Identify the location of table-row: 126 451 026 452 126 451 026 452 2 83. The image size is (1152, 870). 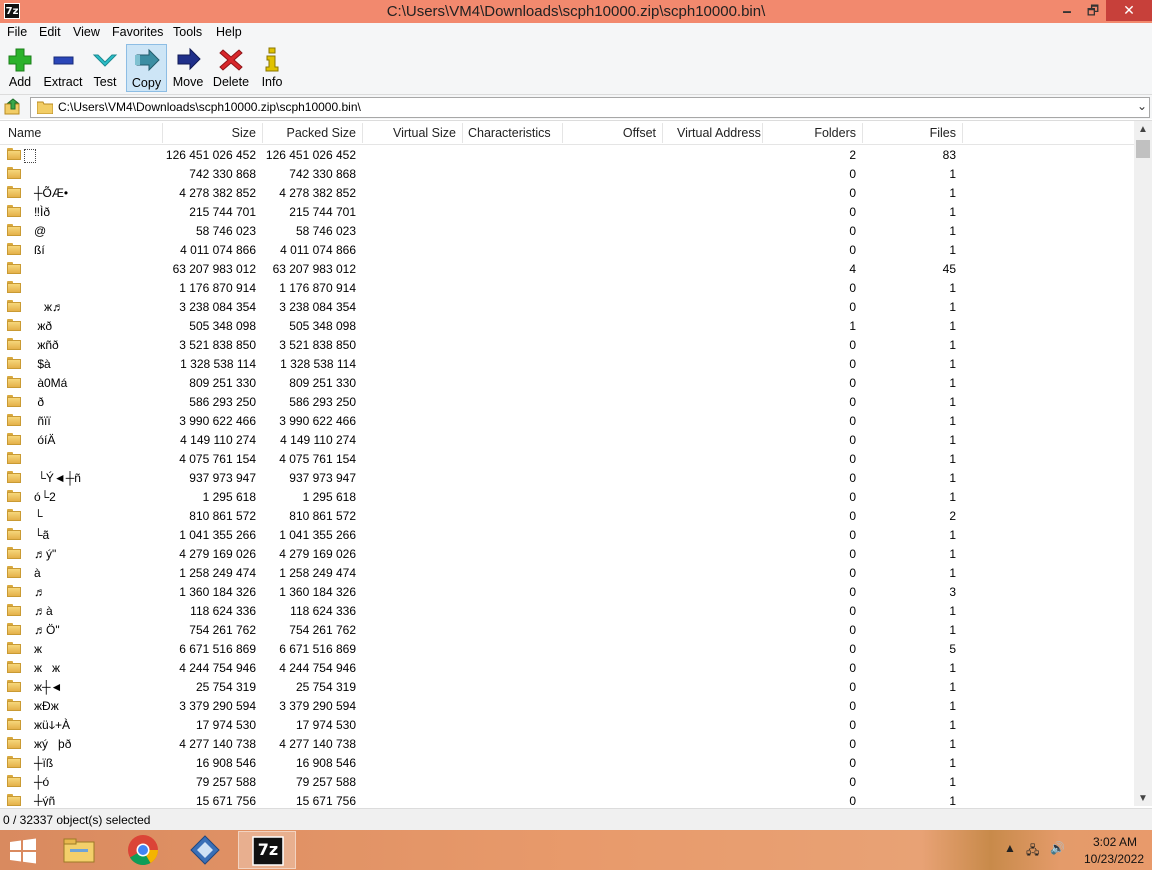
(567, 154).